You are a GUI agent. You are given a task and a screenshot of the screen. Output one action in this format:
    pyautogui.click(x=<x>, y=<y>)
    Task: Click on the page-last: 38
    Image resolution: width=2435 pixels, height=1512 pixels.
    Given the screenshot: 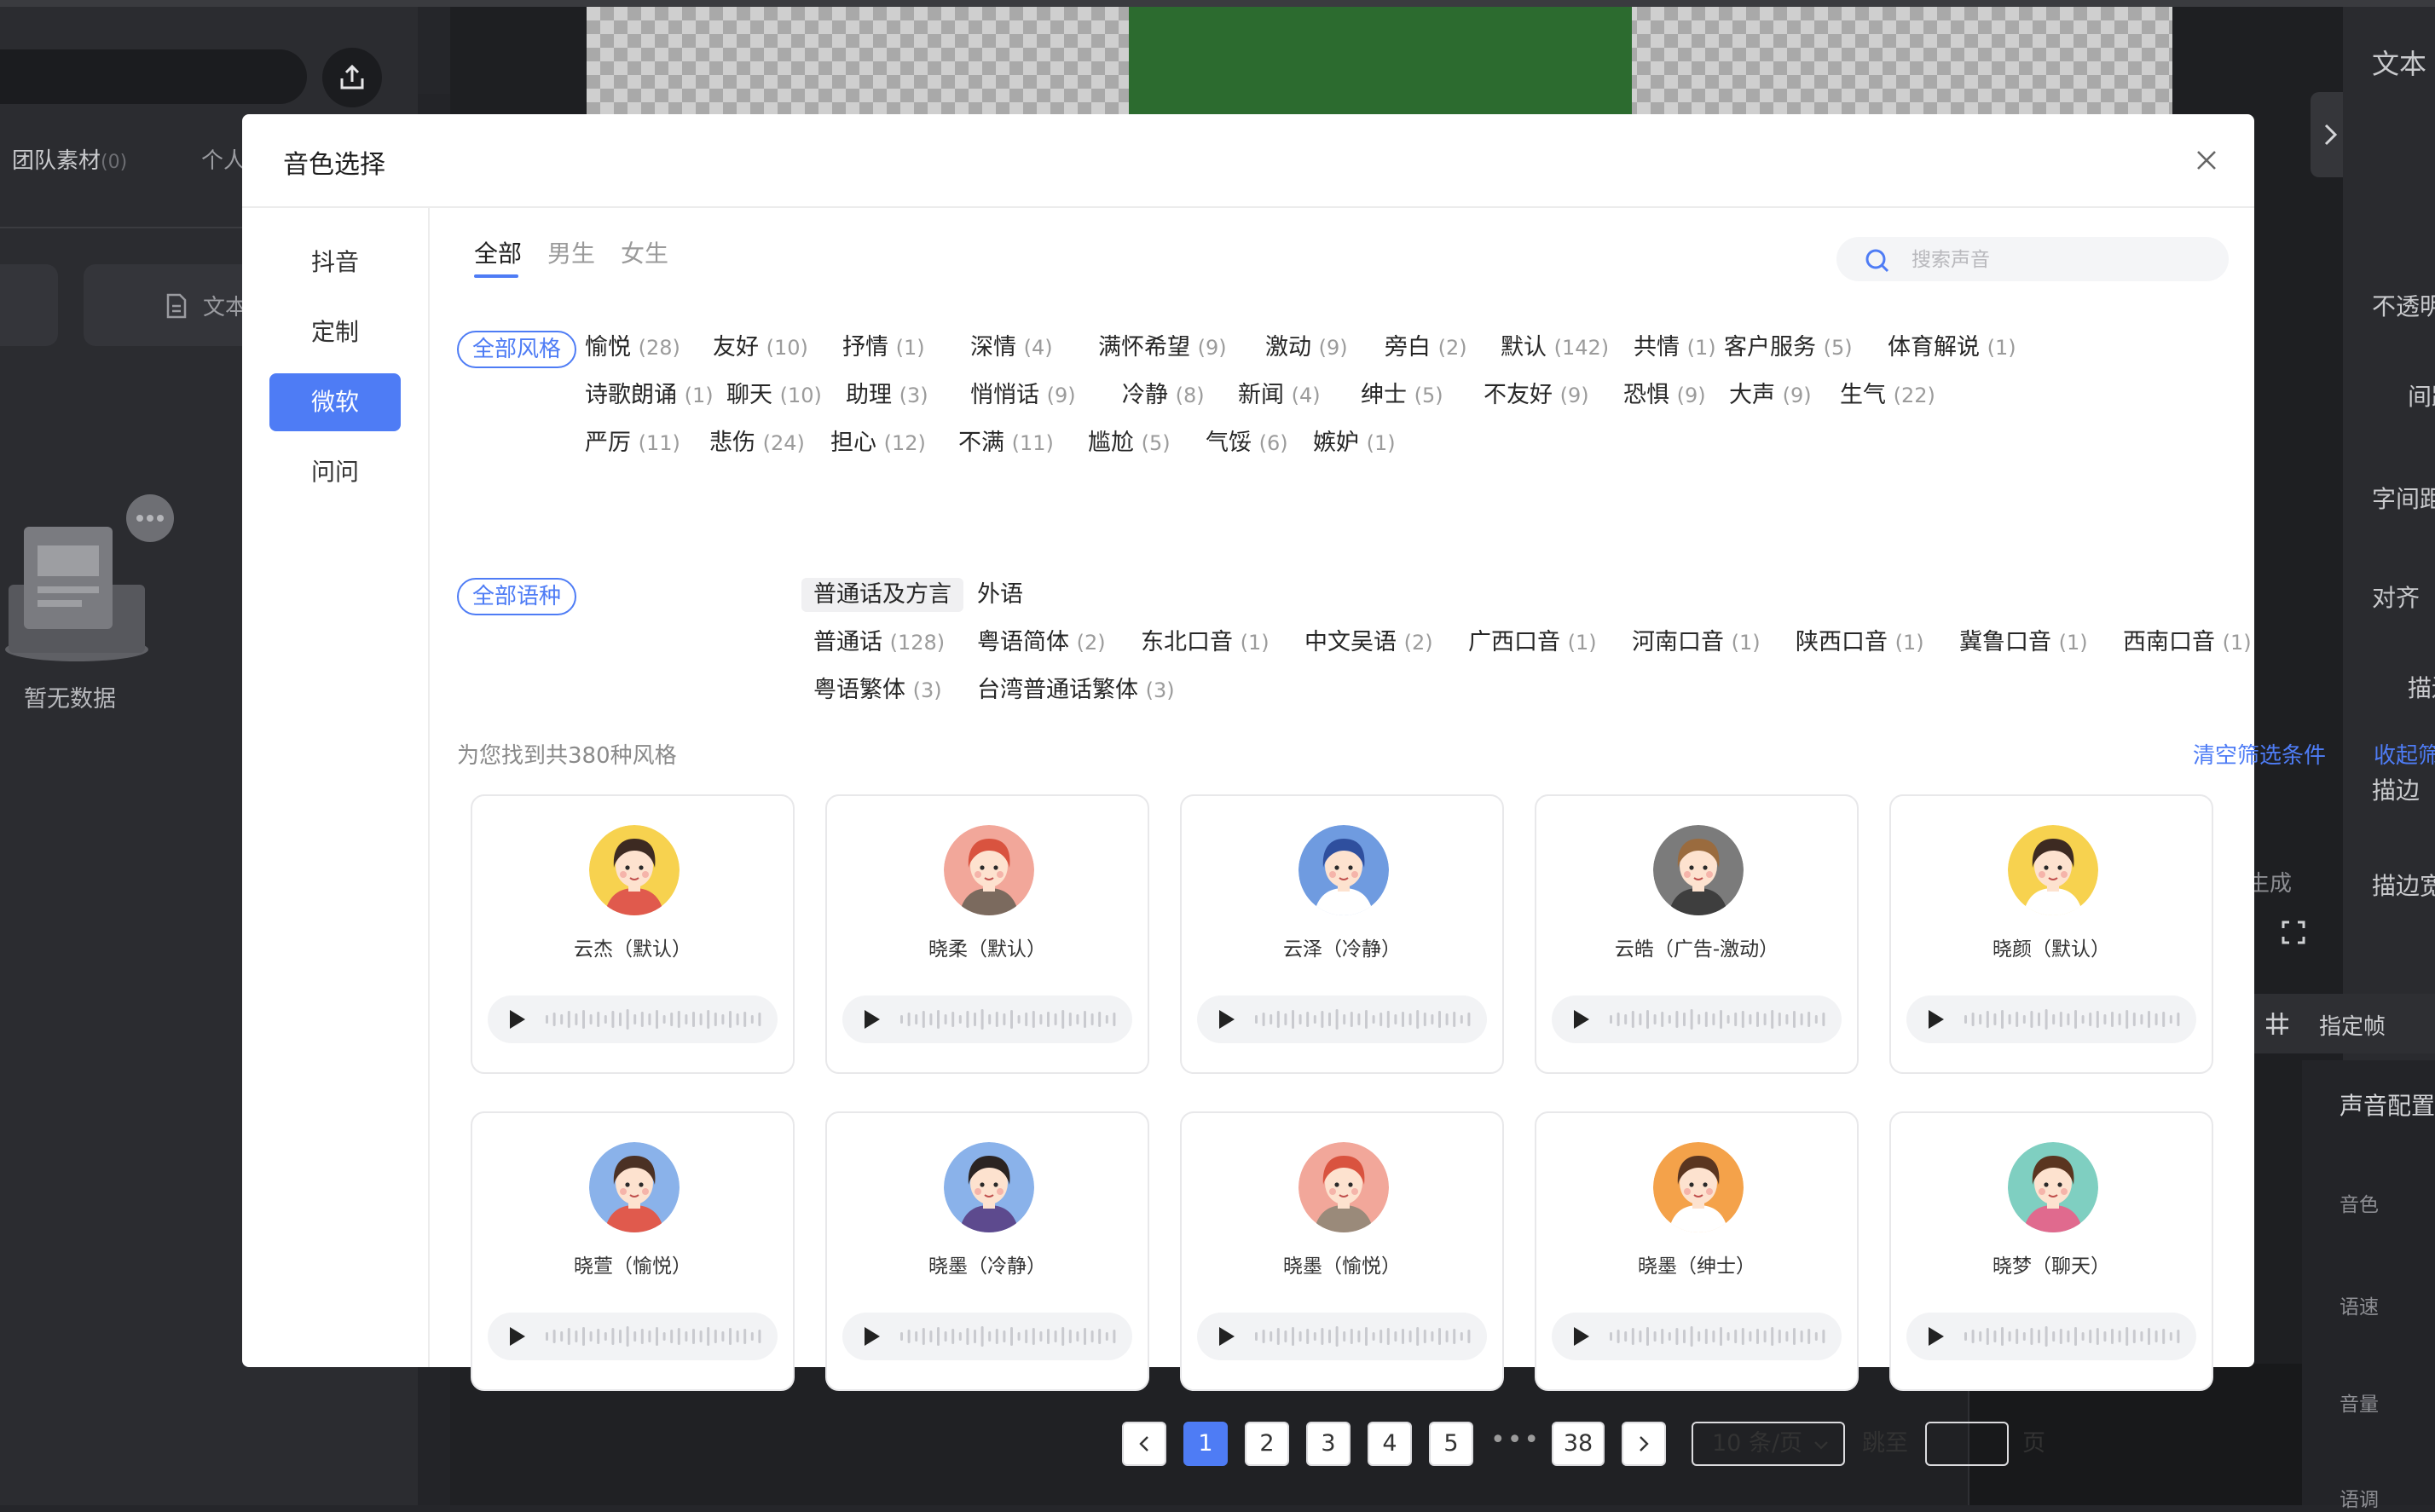 What is the action you would take?
    pyautogui.click(x=1578, y=1444)
    